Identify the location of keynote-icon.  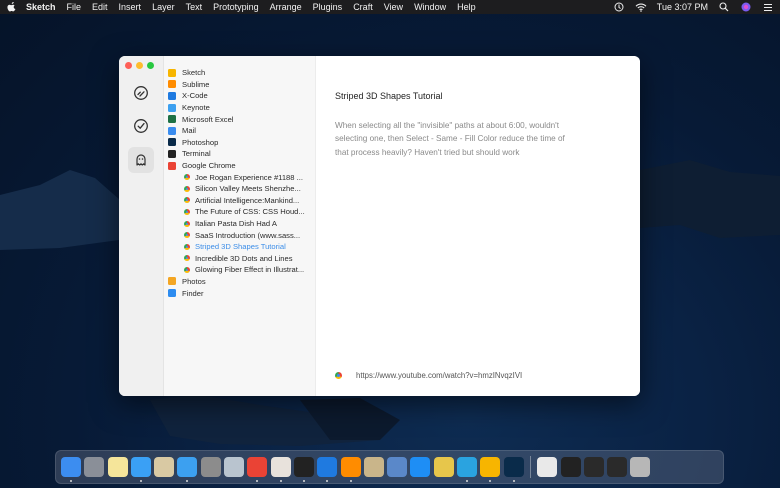
(187, 469).